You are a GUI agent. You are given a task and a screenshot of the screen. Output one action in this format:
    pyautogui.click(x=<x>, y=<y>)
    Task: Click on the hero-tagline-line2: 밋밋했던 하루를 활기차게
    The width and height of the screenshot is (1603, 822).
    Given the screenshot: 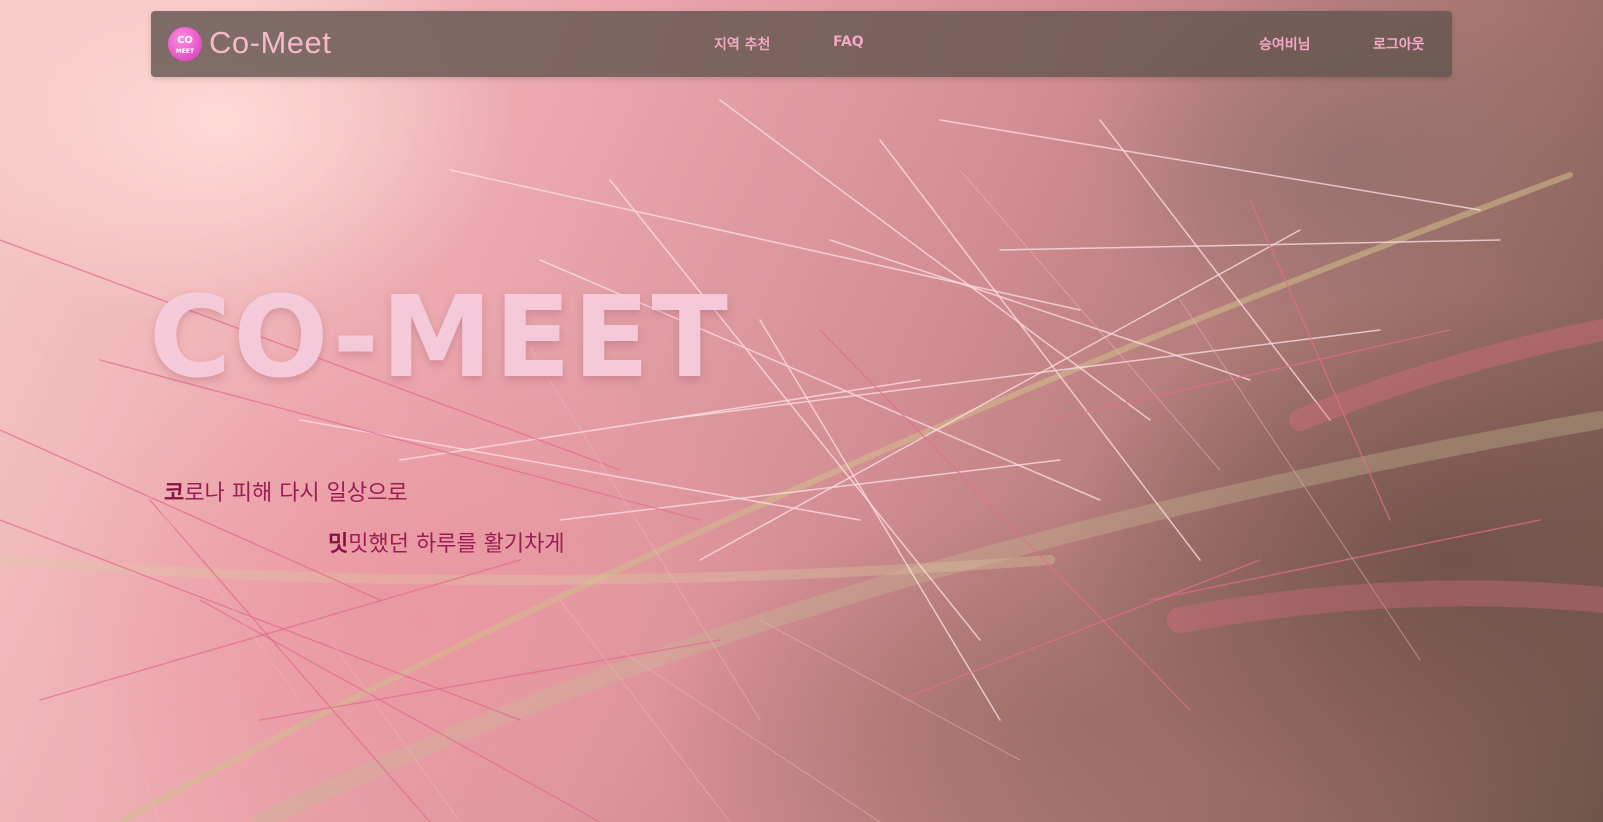 What is the action you would take?
    pyautogui.click(x=446, y=542)
    